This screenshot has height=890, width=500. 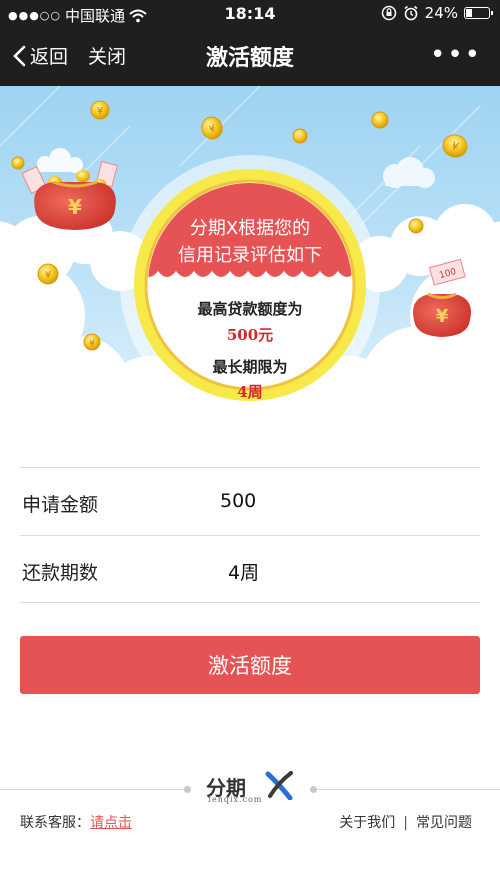 What do you see at coordinates (60, 505) in the screenshot?
I see `amount-label: 申请金额` at bounding box center [60, 505].